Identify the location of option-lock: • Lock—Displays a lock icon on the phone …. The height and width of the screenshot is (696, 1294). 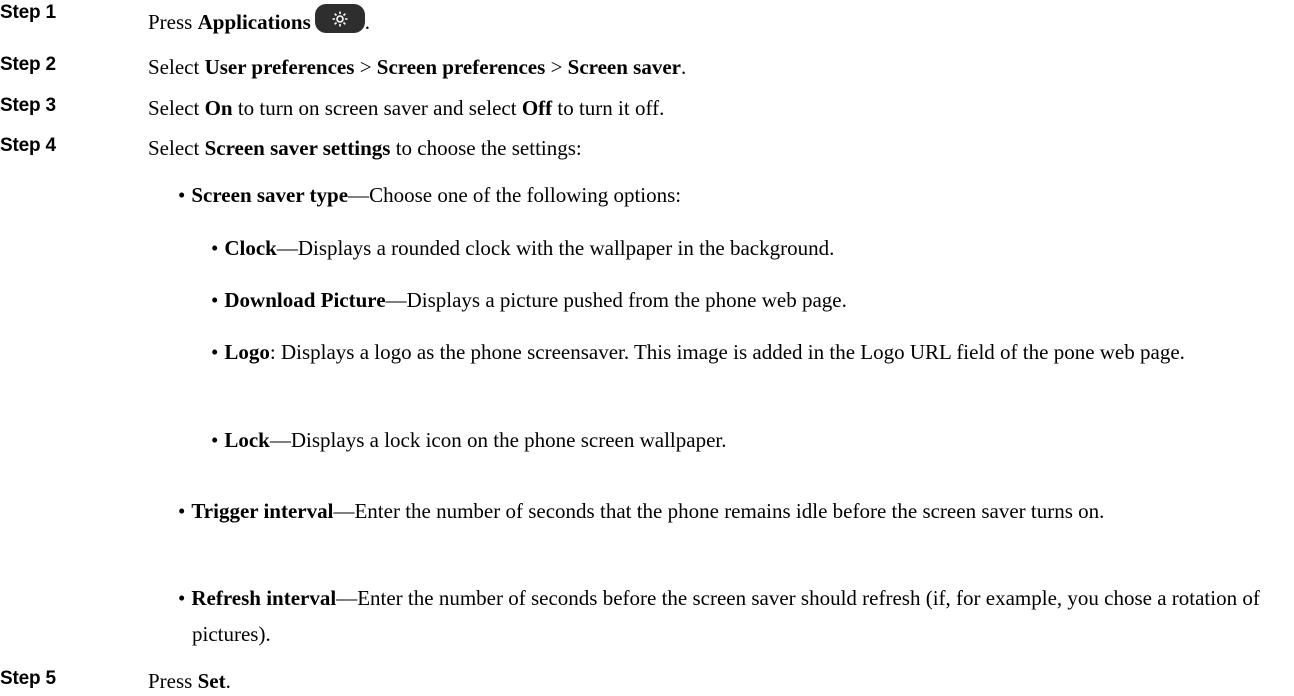
(469, 440).